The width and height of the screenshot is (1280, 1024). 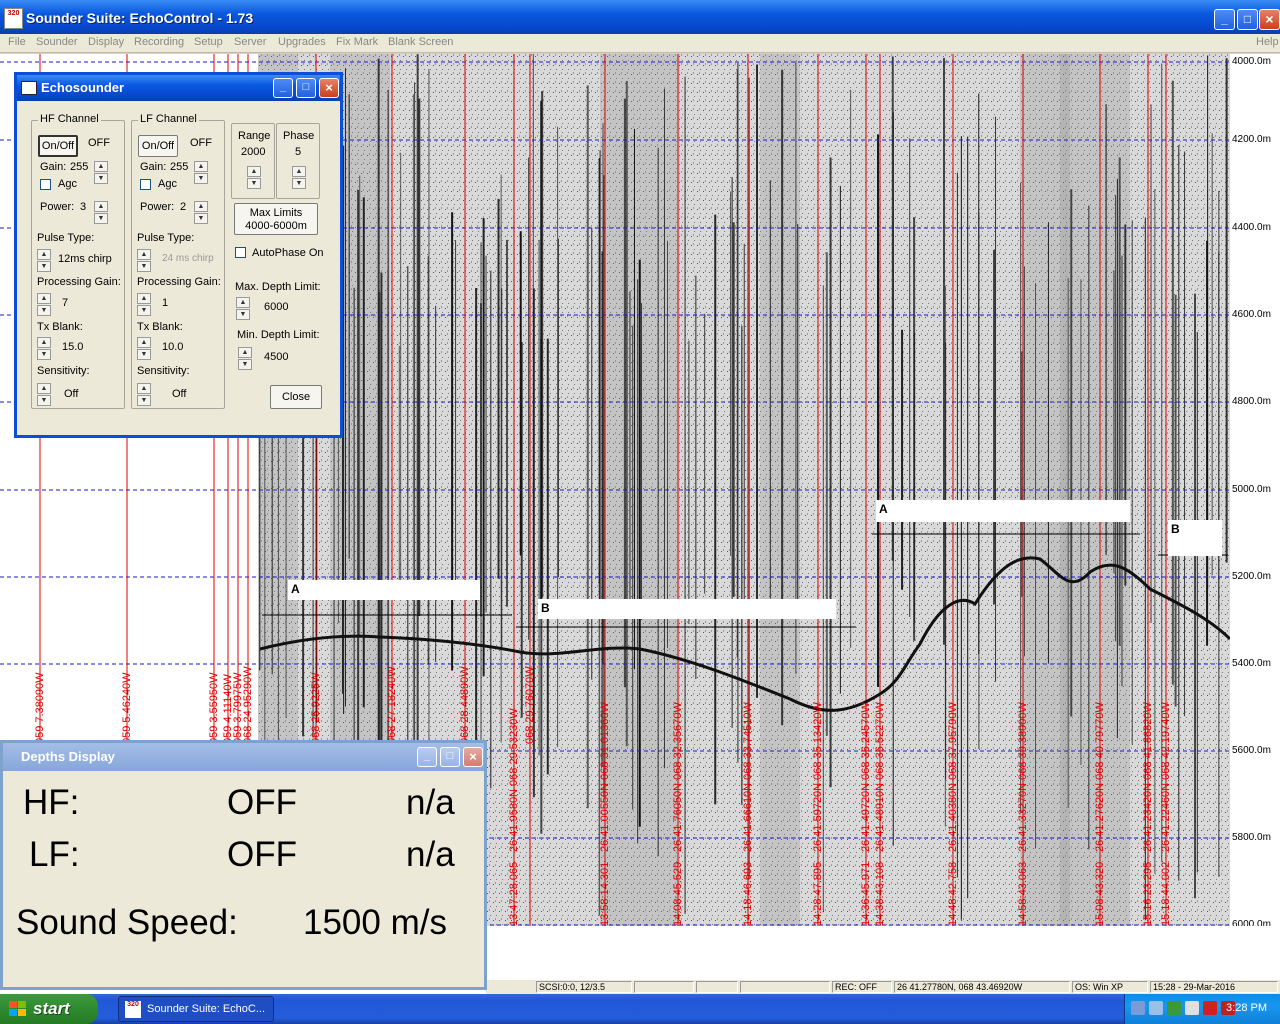 I want to click on lf-power-spinner: ▲ ▼, so click(x=201, y=213).